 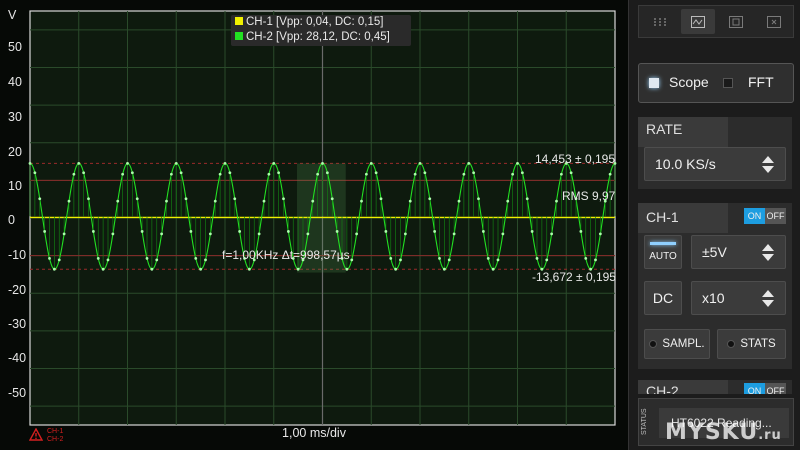 I want to click on ch2-title: CH-2, so click(x=662, y=388).